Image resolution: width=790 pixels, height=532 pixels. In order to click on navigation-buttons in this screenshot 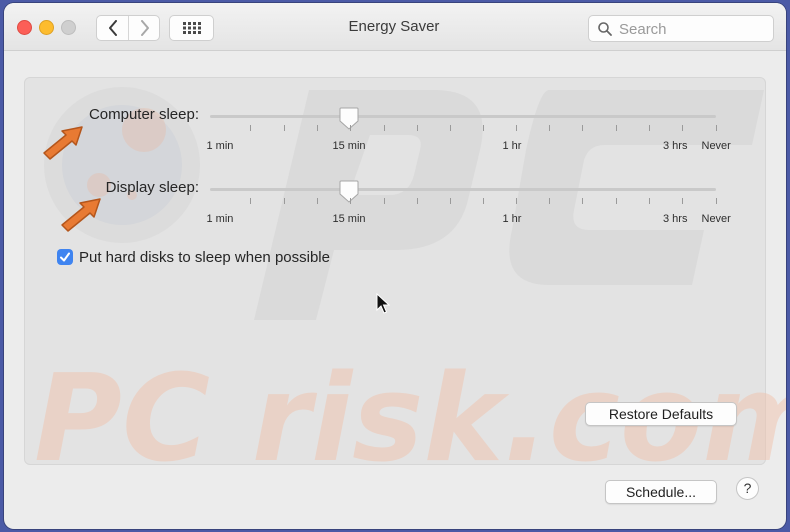, I will do `click(128, 28)`.